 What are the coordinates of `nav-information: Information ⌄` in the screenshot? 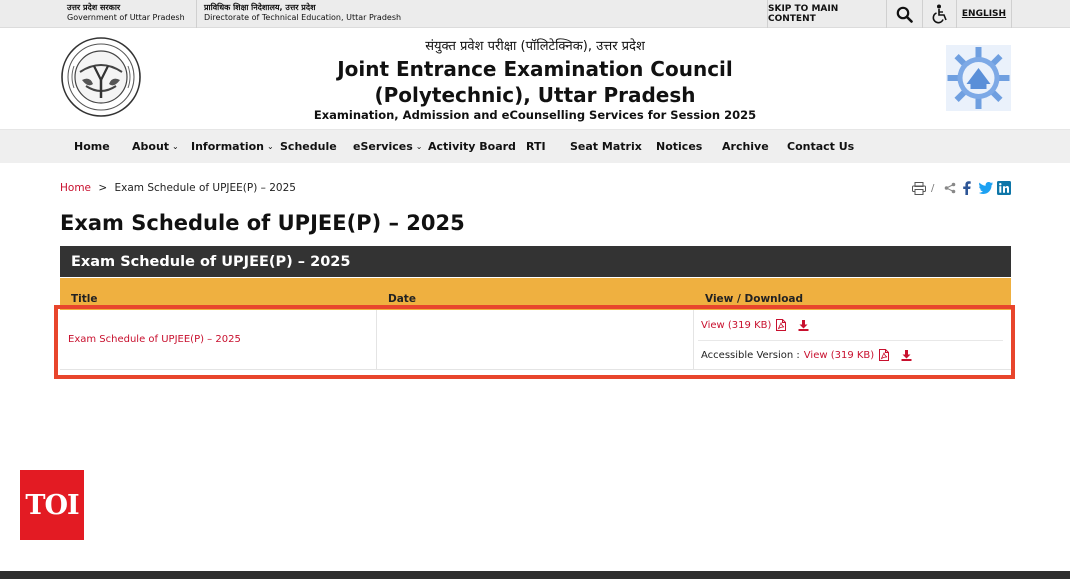 It's located at (232, 146).